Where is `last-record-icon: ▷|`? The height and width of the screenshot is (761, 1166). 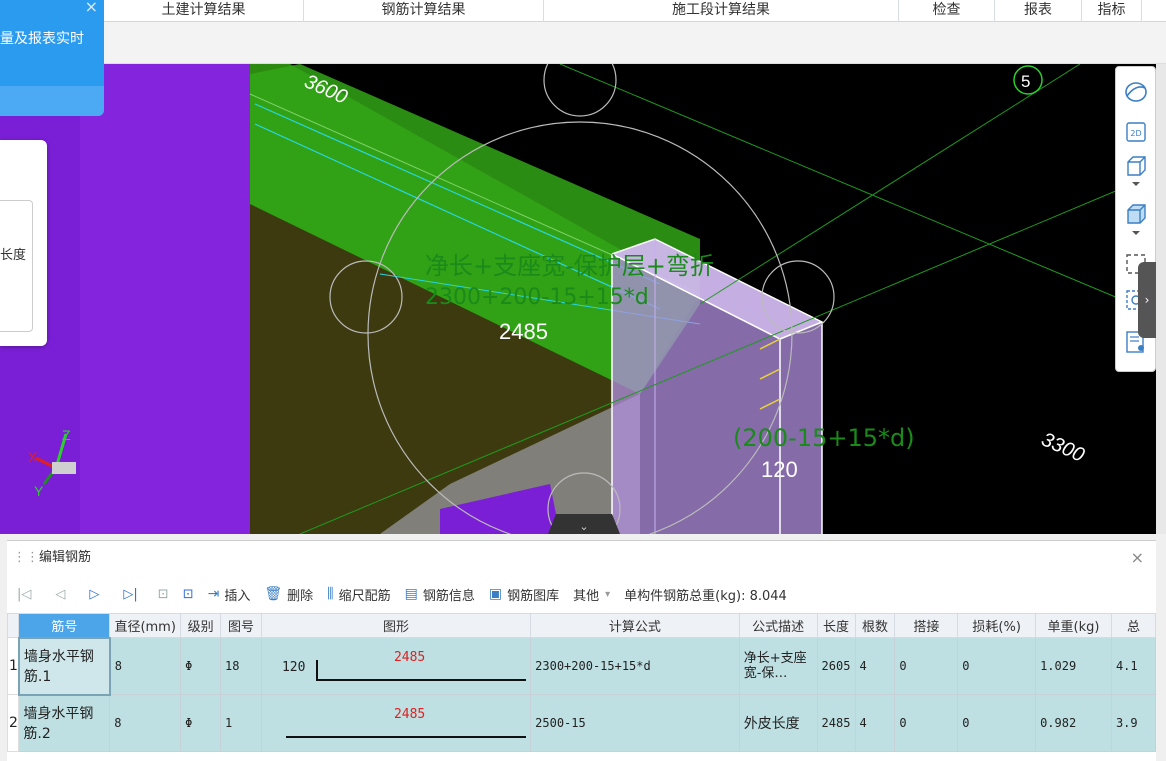
last-record-icon: ▷| is located at coordinates (130, 594).